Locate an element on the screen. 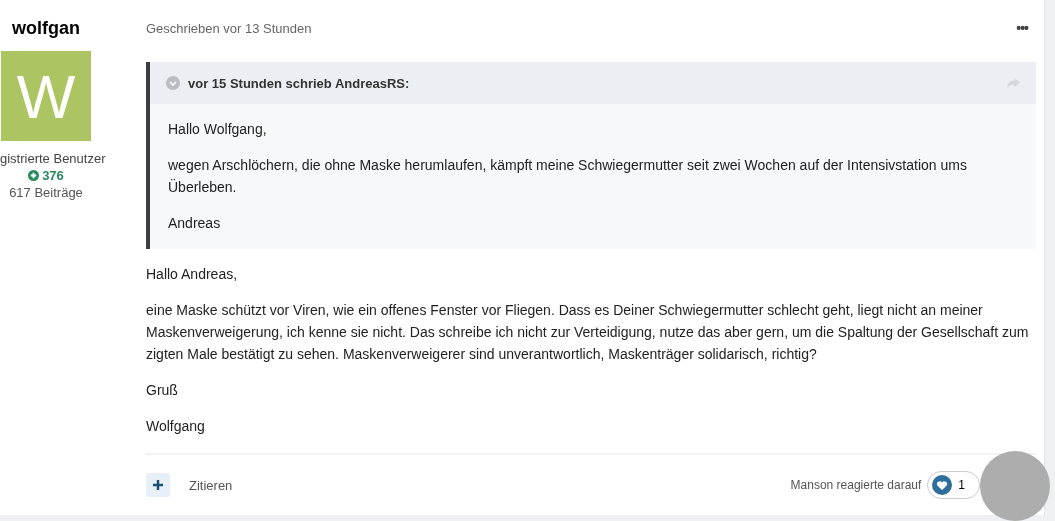 The image size is (1055, 521). more-menu: ••• is located at coordinates (1022, 28).